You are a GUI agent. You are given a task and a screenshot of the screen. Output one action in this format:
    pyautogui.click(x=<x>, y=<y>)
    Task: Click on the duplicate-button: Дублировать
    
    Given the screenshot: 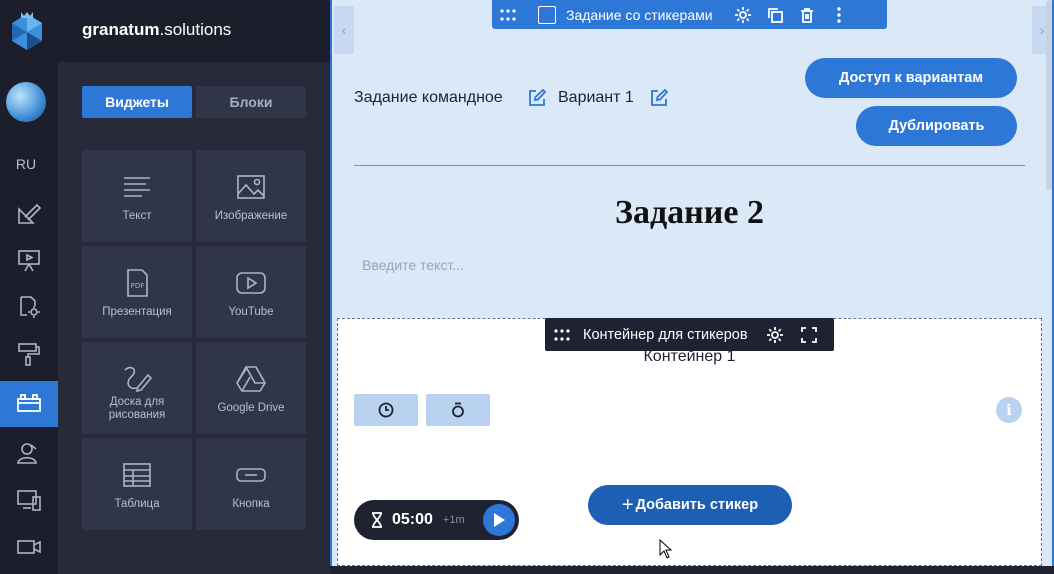 What is the action you would take?
    pyautogui.click(x=936, y=126)
    